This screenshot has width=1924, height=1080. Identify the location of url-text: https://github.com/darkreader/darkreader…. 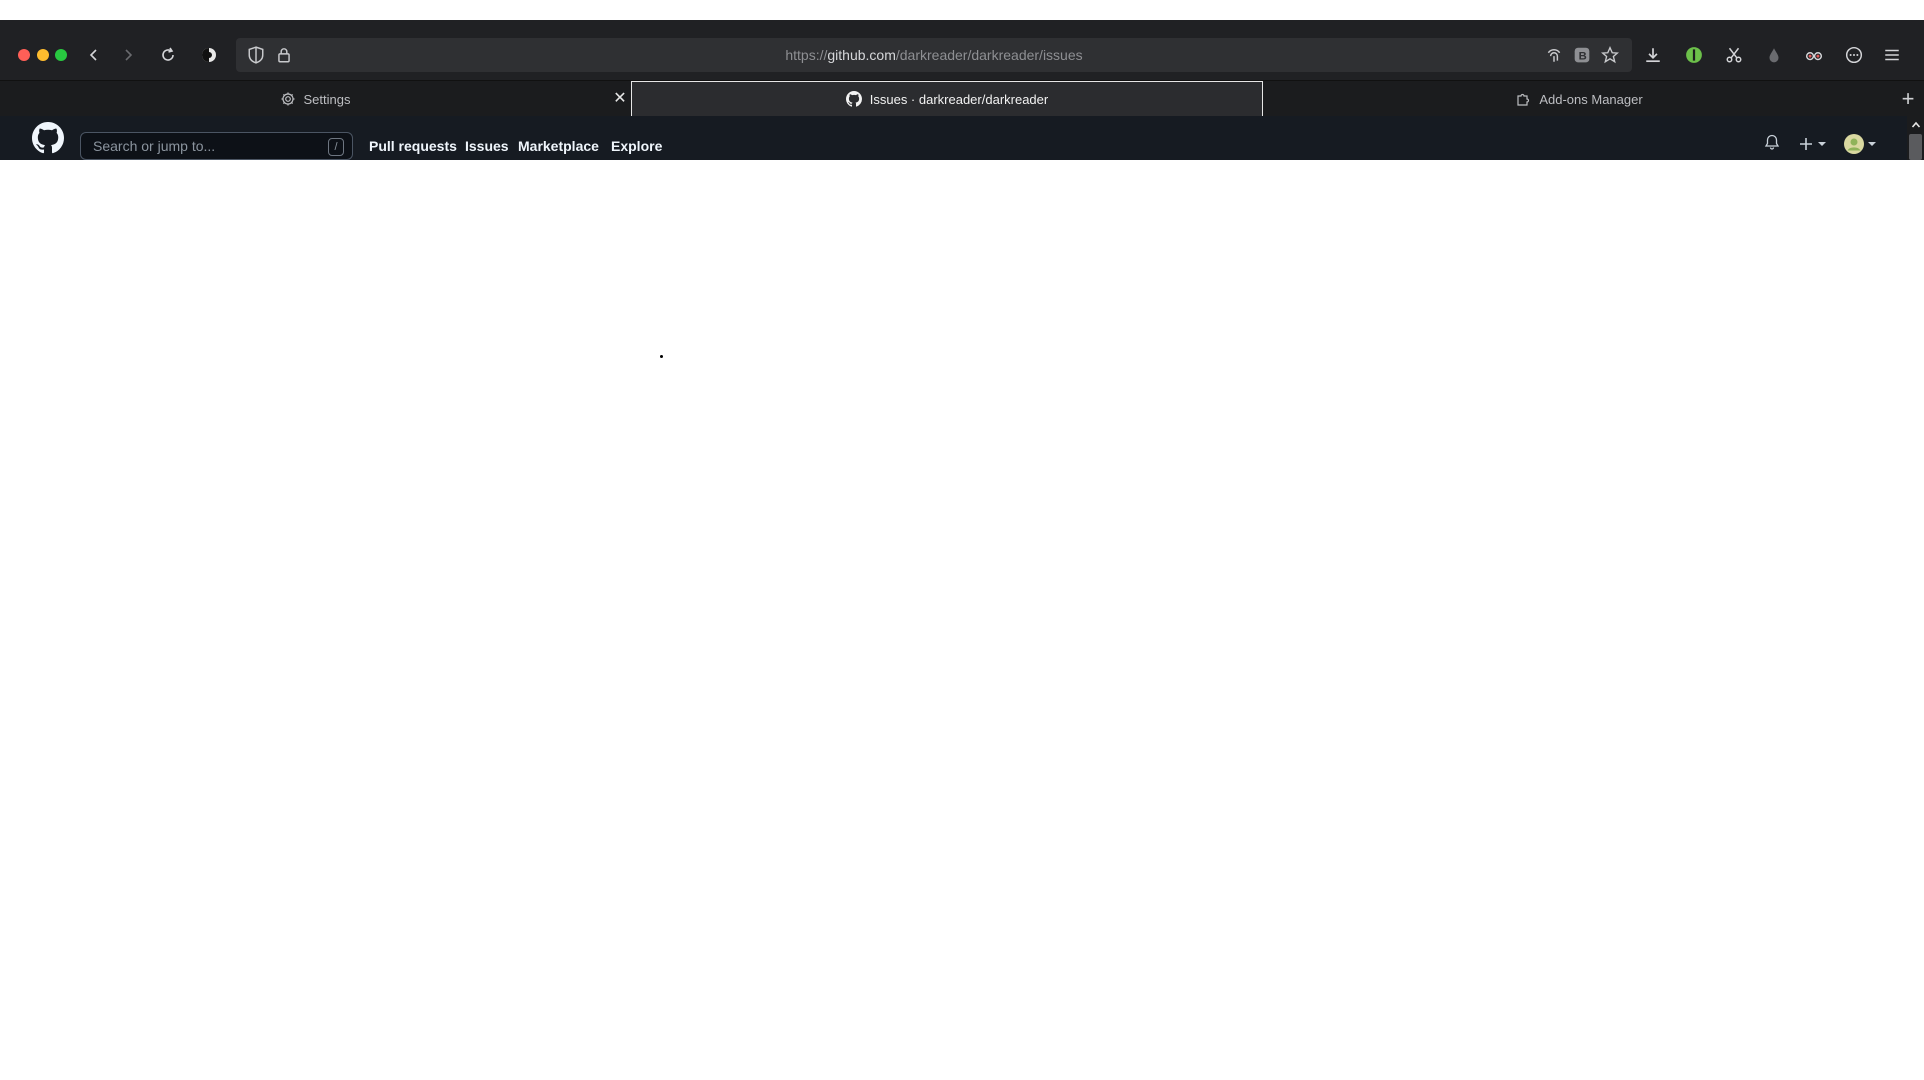
(934, 55).